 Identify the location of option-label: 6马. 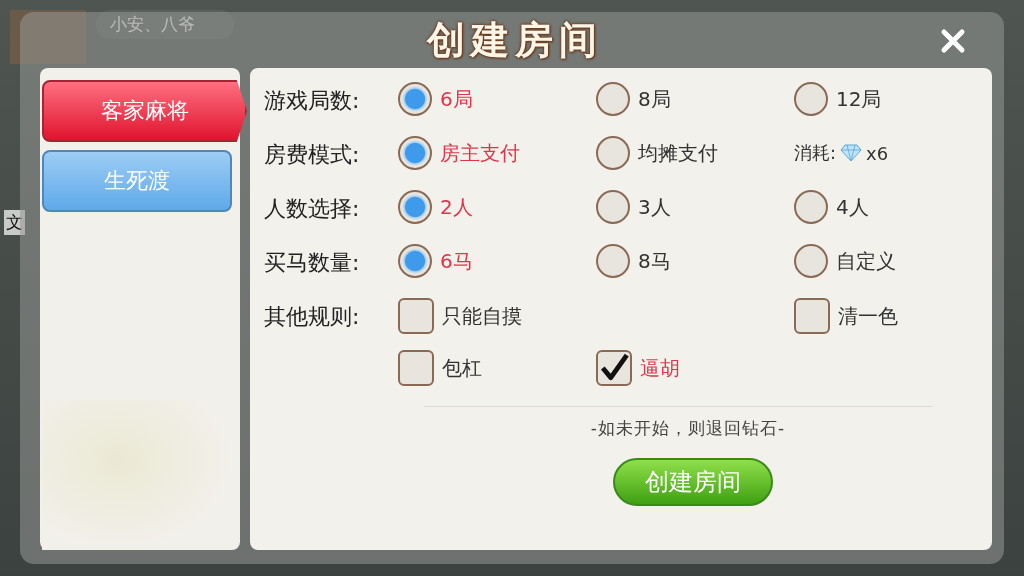
(456, 261).